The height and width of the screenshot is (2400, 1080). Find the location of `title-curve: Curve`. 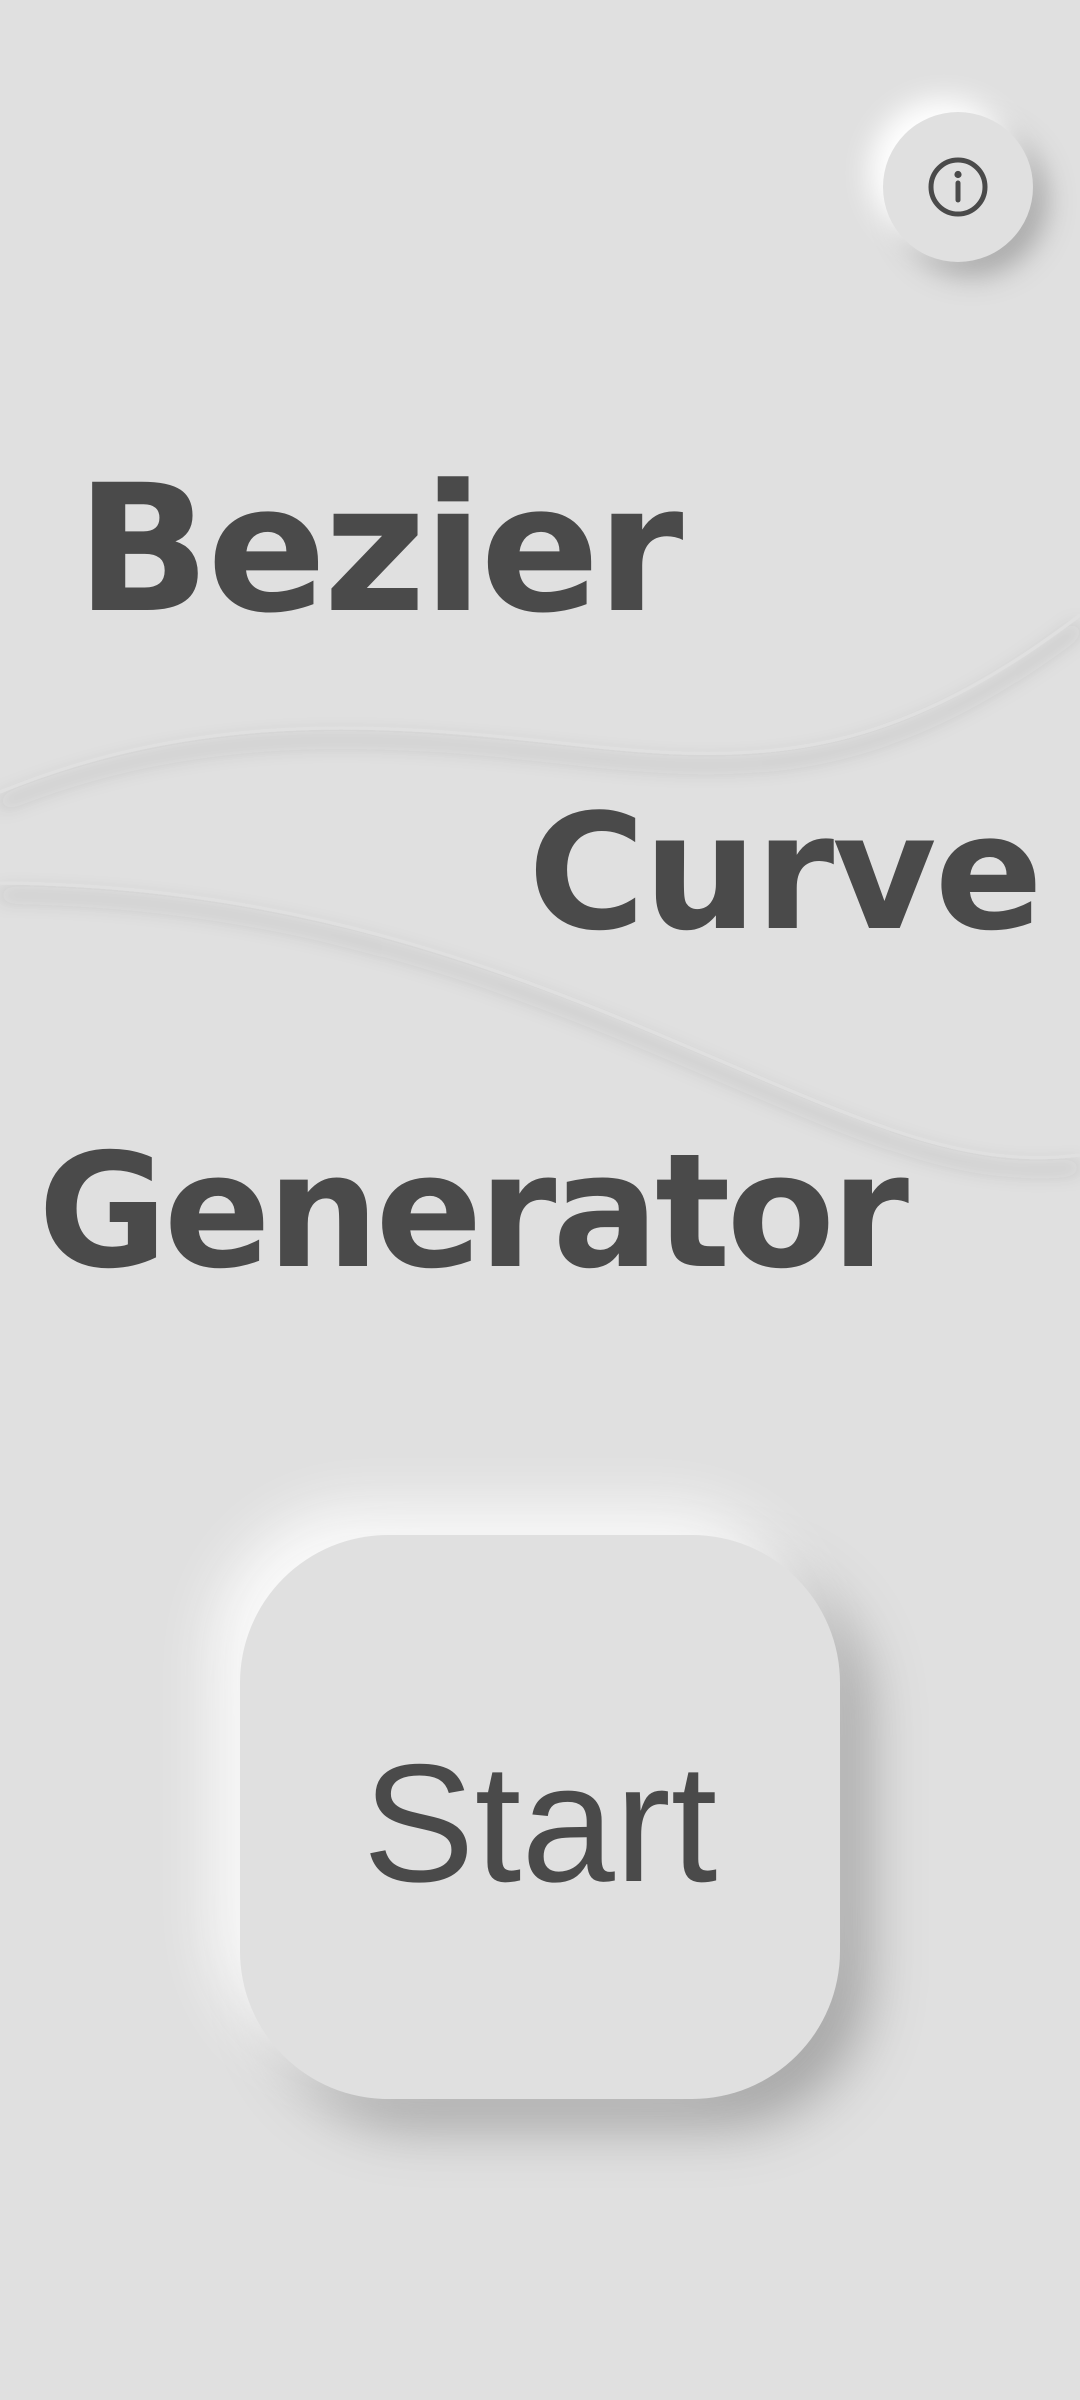

title-curve: Curve is located at coordinates (785, 872).